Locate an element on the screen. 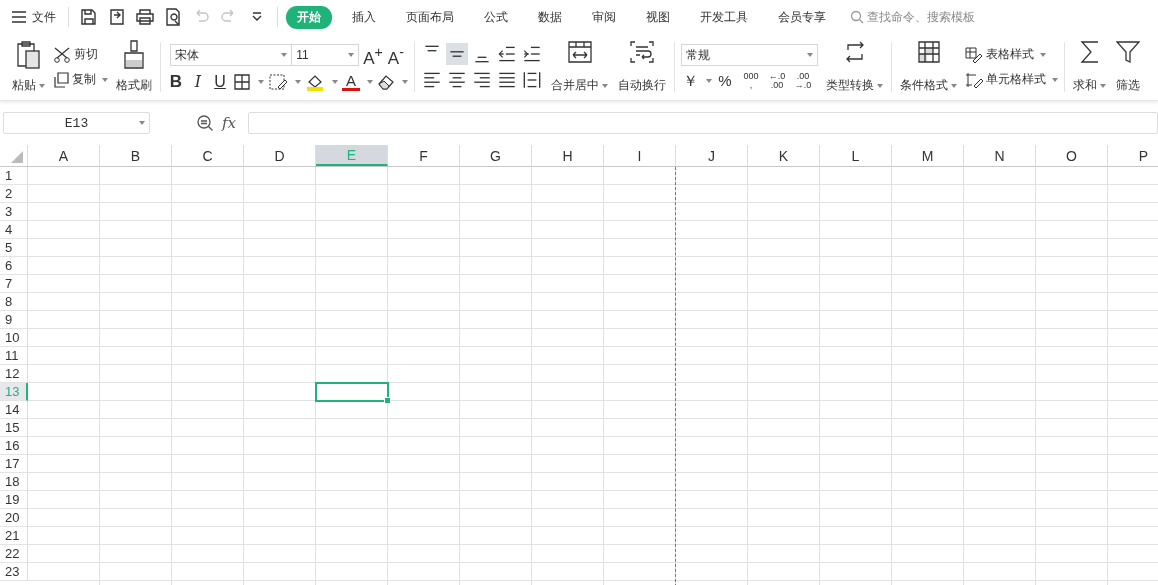 The height and width of the screenshot is (585, 1158). row-header: 8 is located at coordinates (14, 302).